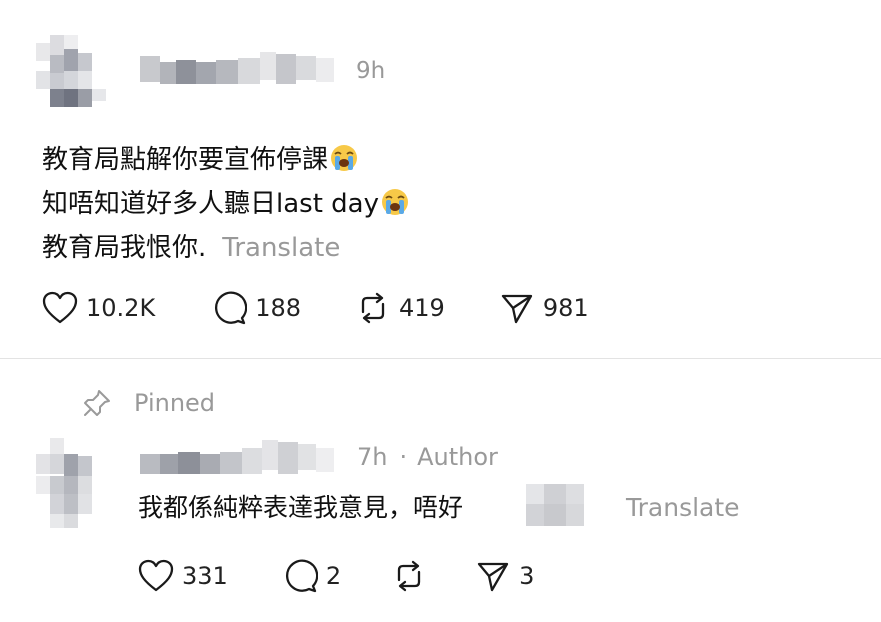 The width and height of the screenshot is (881, 622). I want to click on post-line-2: 知唔知道好多人聽日last day, so click(225, 204).